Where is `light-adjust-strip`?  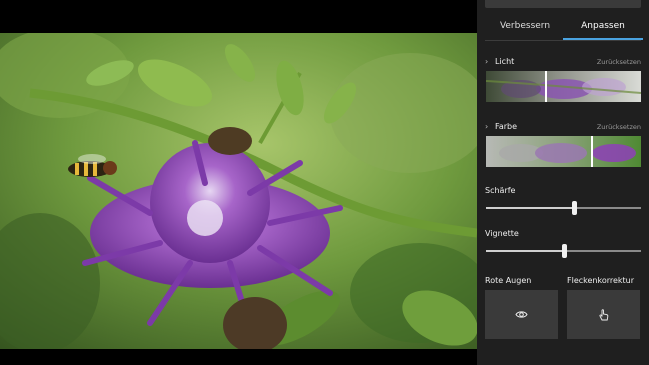 light-adjust-strip is located at coordinates (563, 86).